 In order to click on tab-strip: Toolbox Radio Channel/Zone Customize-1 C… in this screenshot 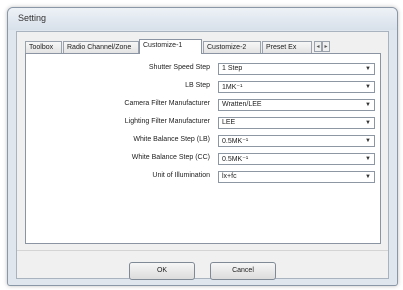, I will do `click(203, 46)`.